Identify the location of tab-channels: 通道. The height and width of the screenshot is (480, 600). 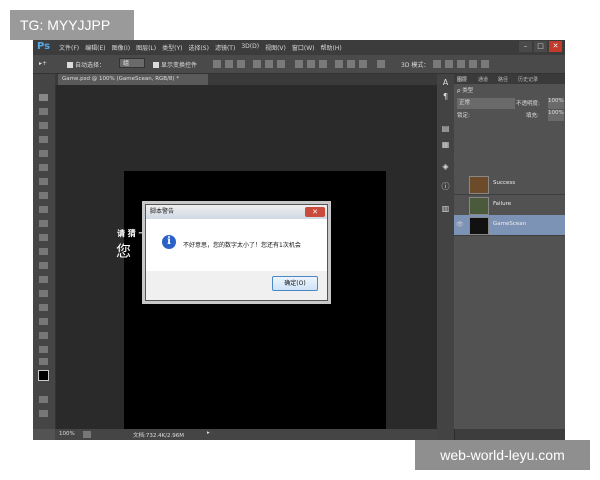
(483, 79).